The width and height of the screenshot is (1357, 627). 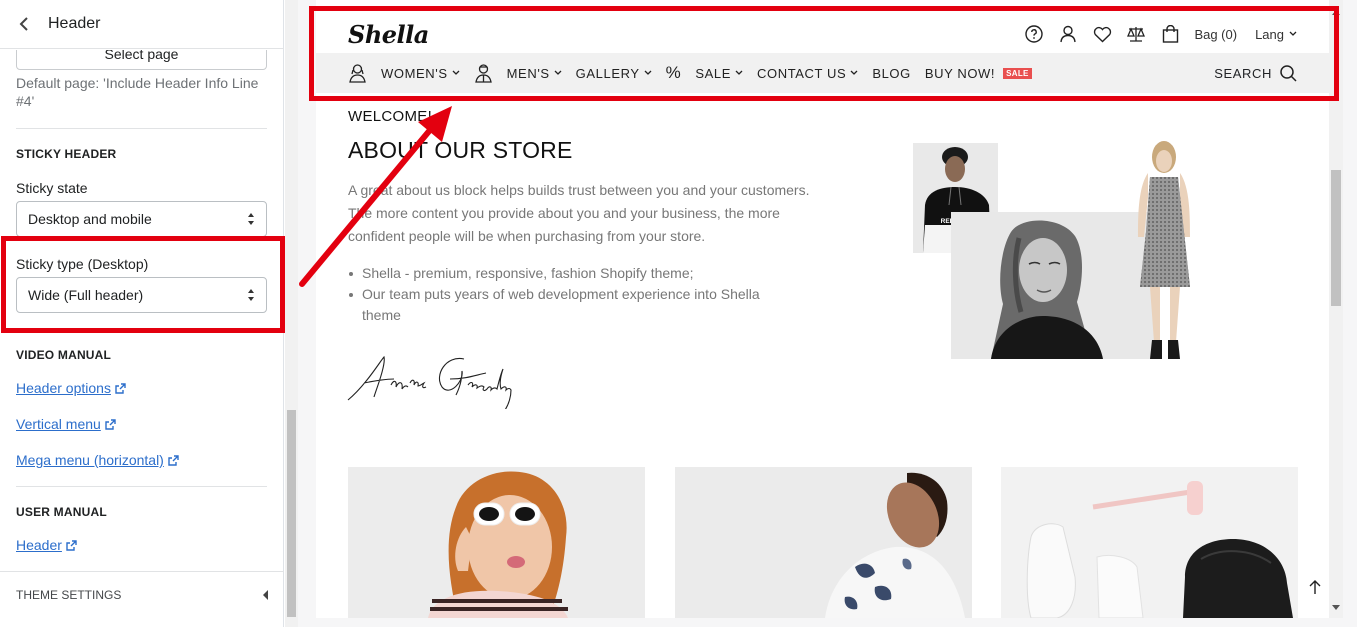 I want to click on chevron-left-icon, so click(x=23, y=24).